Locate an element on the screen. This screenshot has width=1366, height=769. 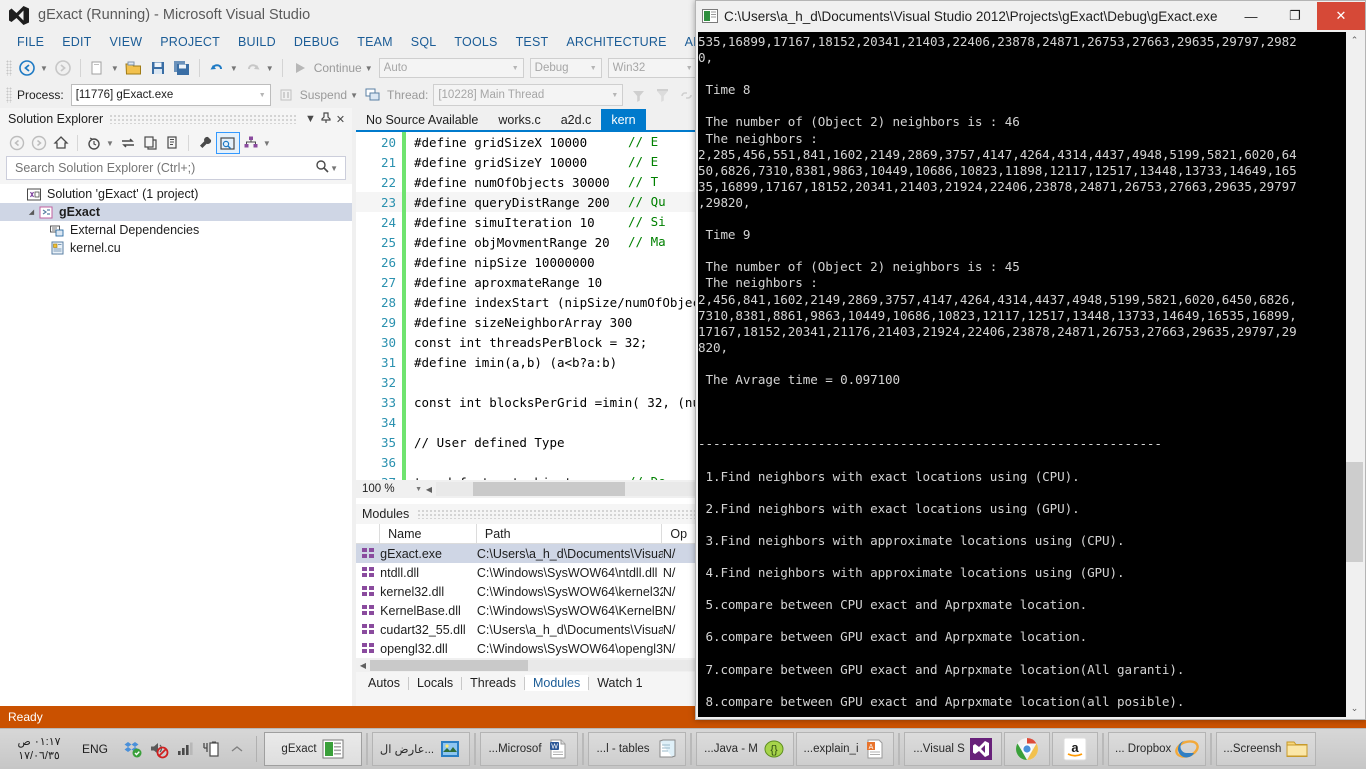
tab-locals: Locals is located at coordinates (435, 683).